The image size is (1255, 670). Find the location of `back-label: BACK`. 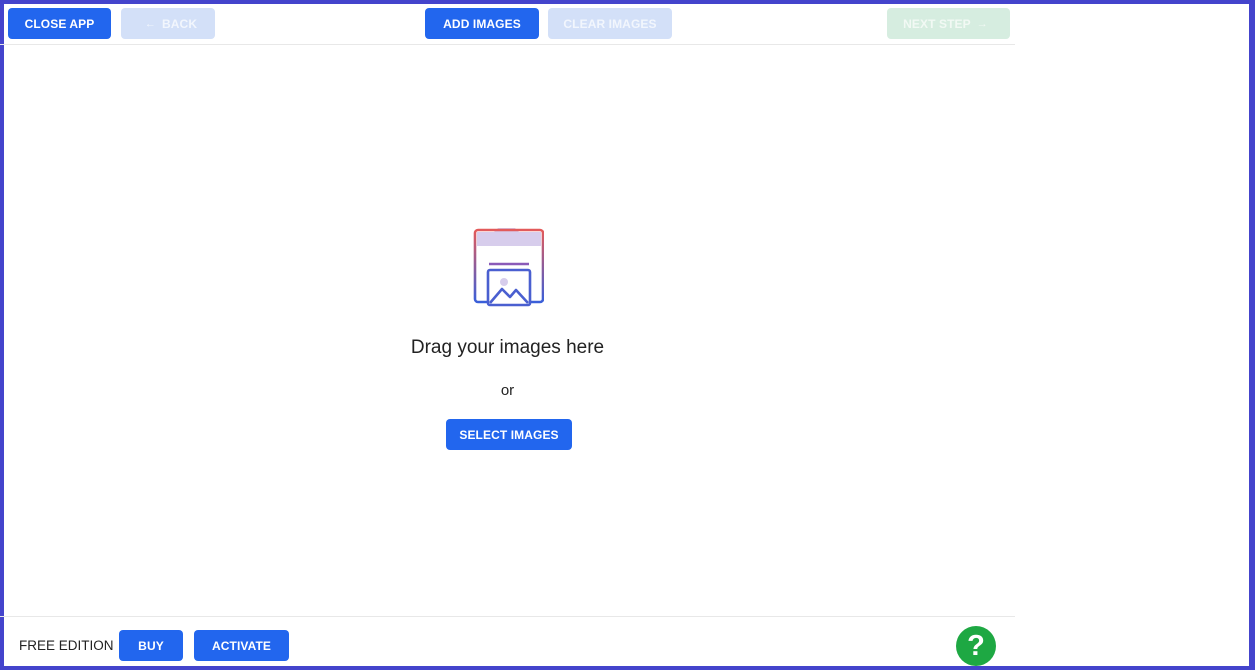

back-label: BACK is located at coordinates (180, 23).